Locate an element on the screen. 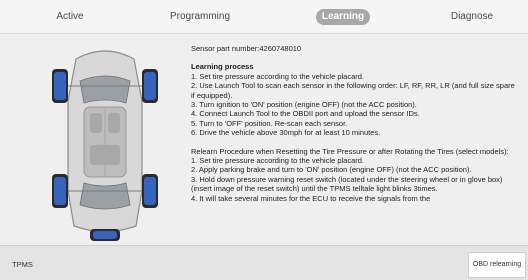  vehicle-diagram is located at coordinates (105, 145).